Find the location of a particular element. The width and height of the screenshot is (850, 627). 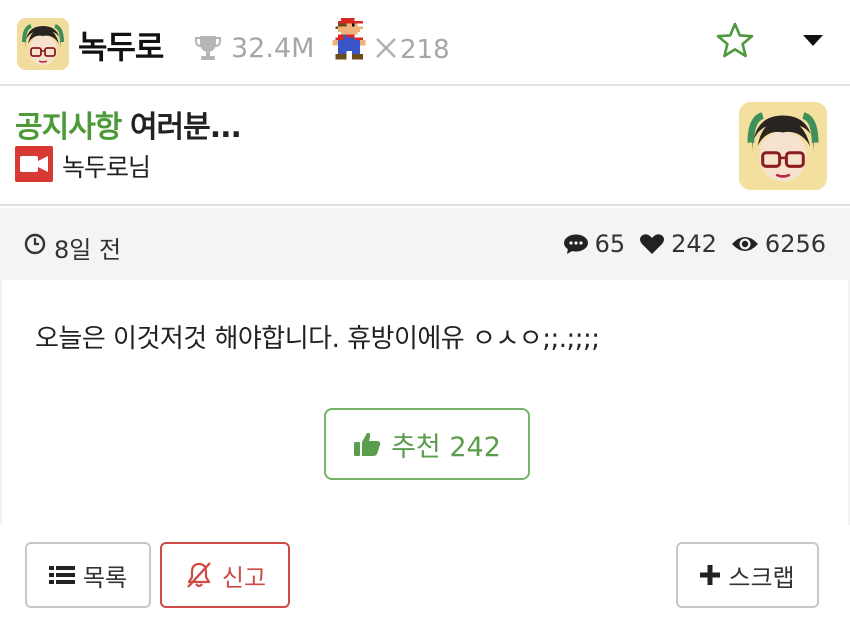

video-camera-icon is located at coordinates (34, 164).